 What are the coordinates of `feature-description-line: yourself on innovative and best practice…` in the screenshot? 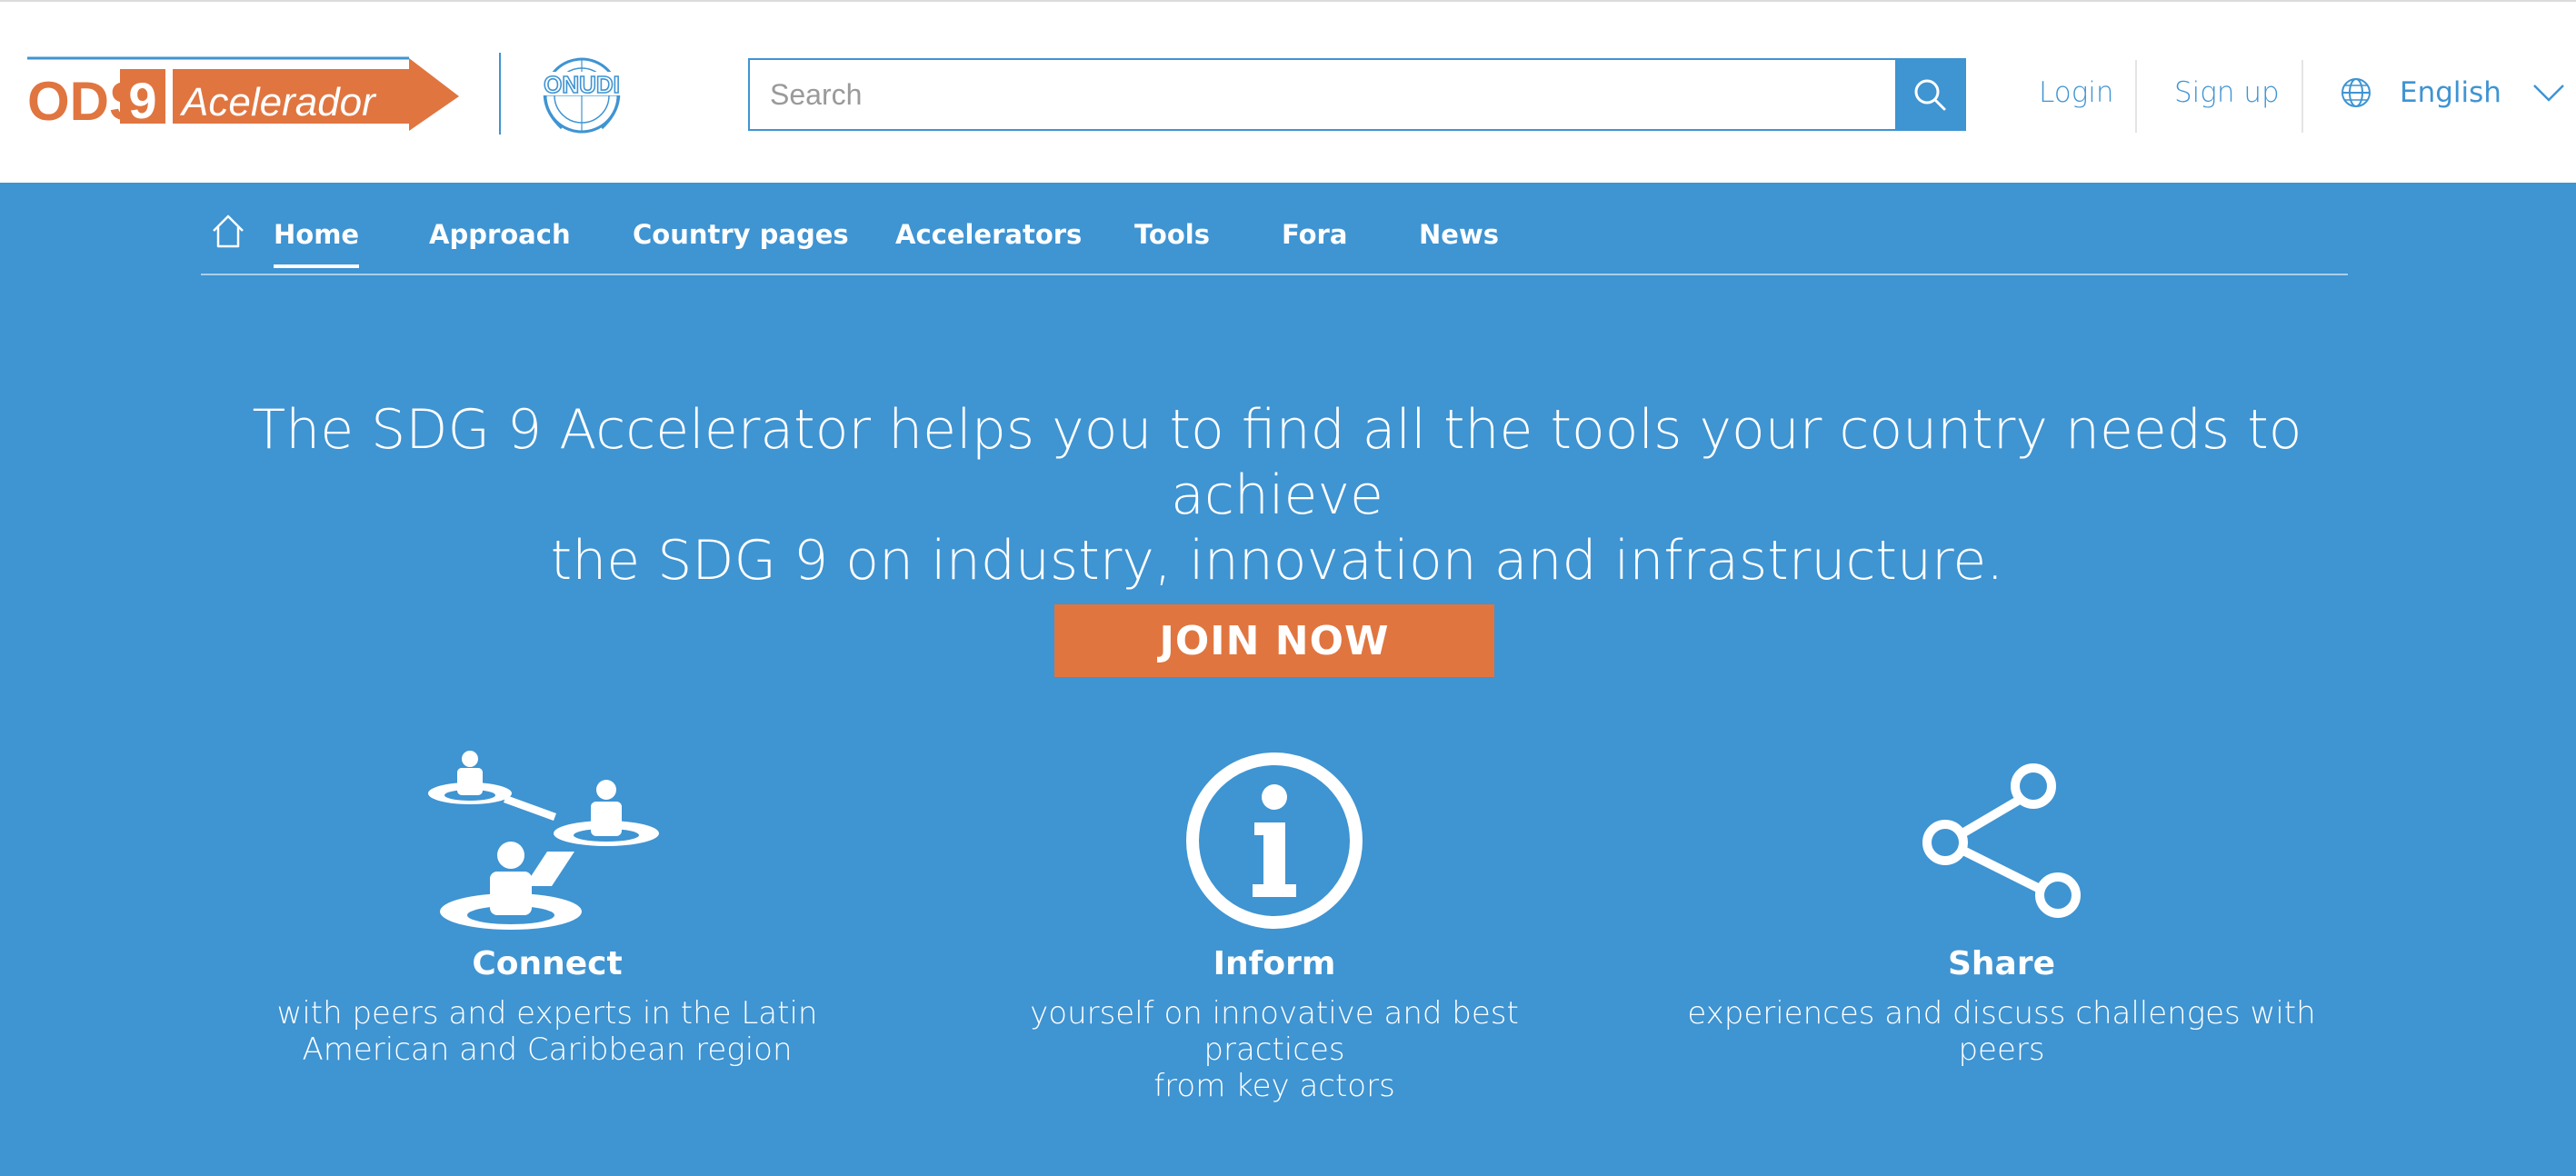 It's located at (1274, 1032).